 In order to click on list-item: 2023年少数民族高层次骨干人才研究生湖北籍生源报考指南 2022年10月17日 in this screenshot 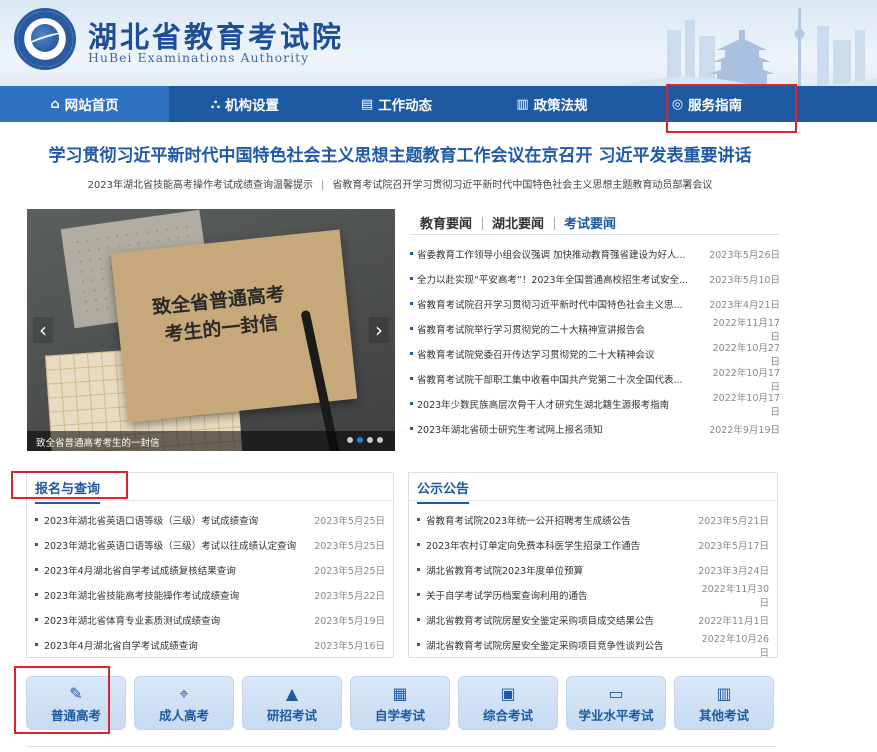, I will do `click(595, 404)`.